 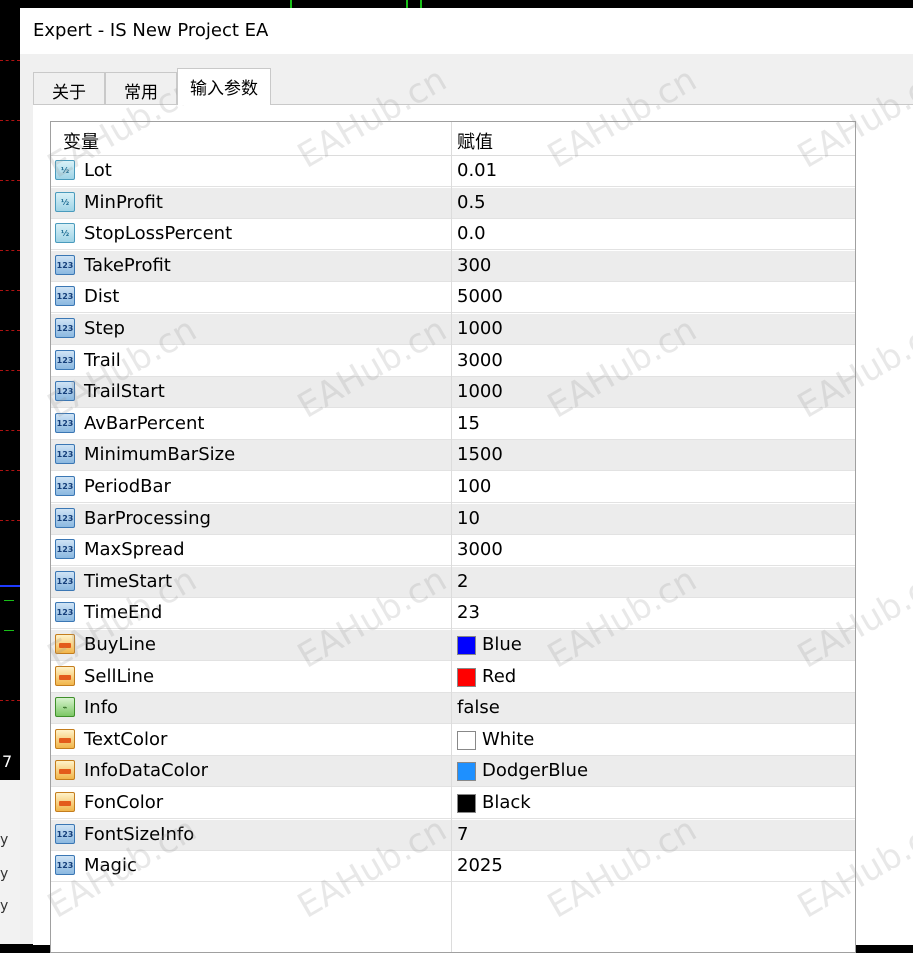 I want to click on chart-top-strip, so click(x=466, y=4).